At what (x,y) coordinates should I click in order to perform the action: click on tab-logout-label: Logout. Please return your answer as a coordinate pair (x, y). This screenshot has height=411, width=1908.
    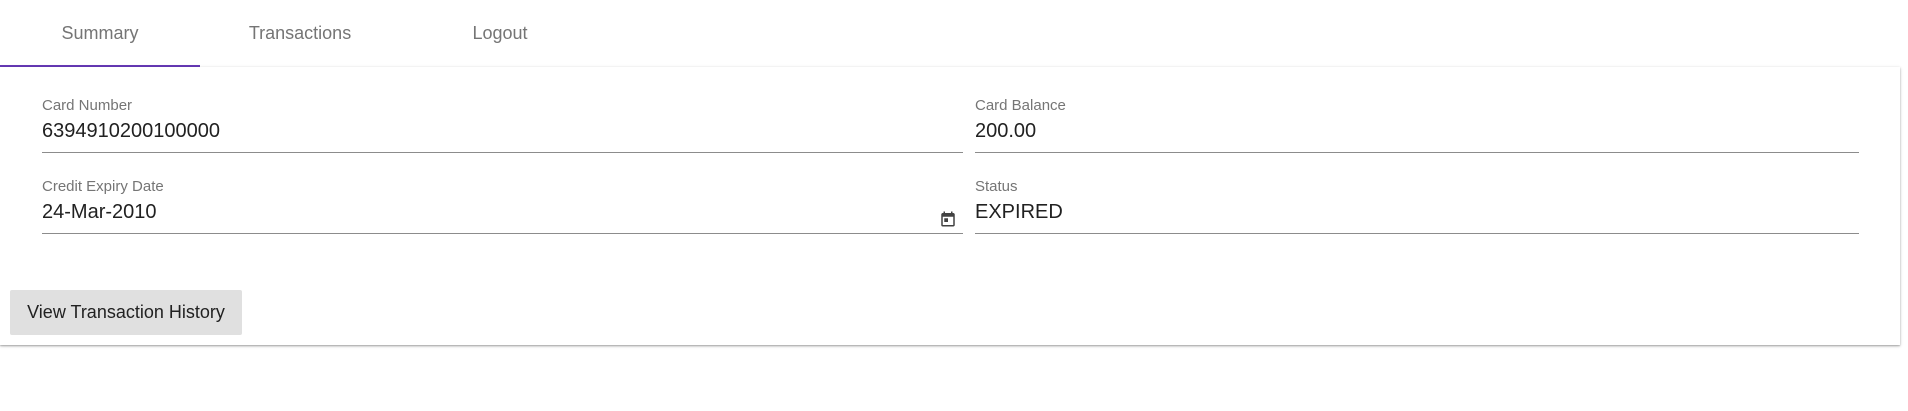
    Looking at the image, I should click on (500, 33).